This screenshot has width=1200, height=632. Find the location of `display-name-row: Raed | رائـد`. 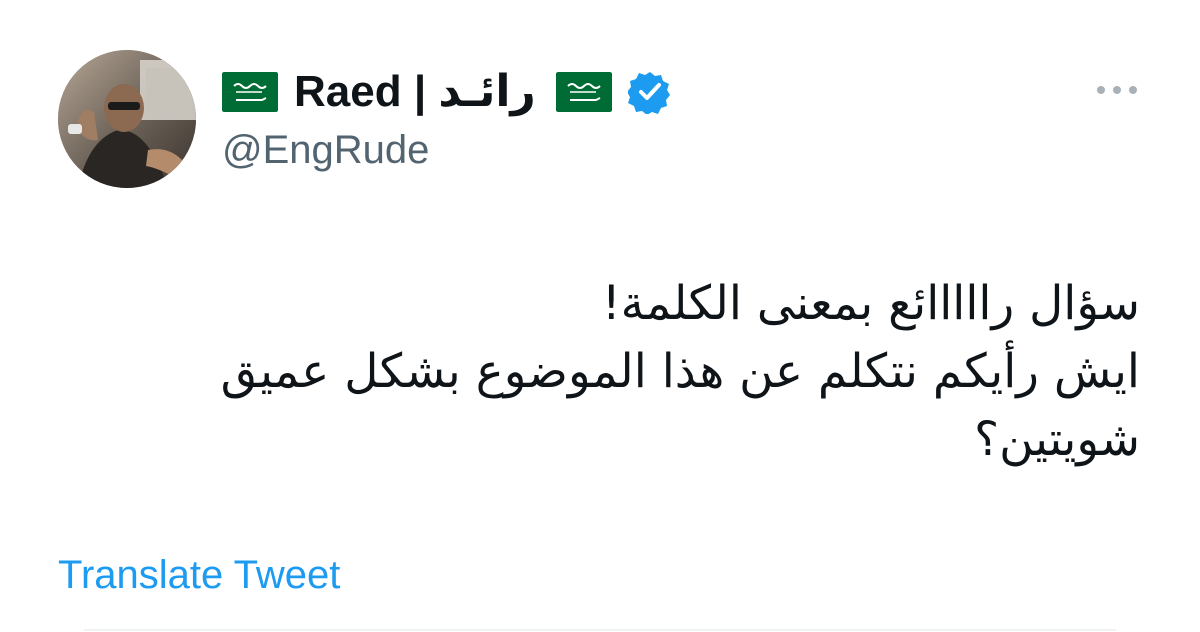

display-name-row: Raed | رائـد is located at coordinates (447, 92).